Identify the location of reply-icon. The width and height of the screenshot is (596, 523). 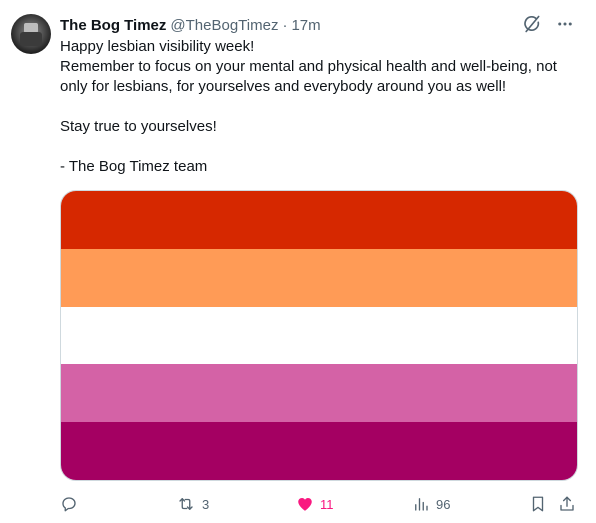
(69, 504).